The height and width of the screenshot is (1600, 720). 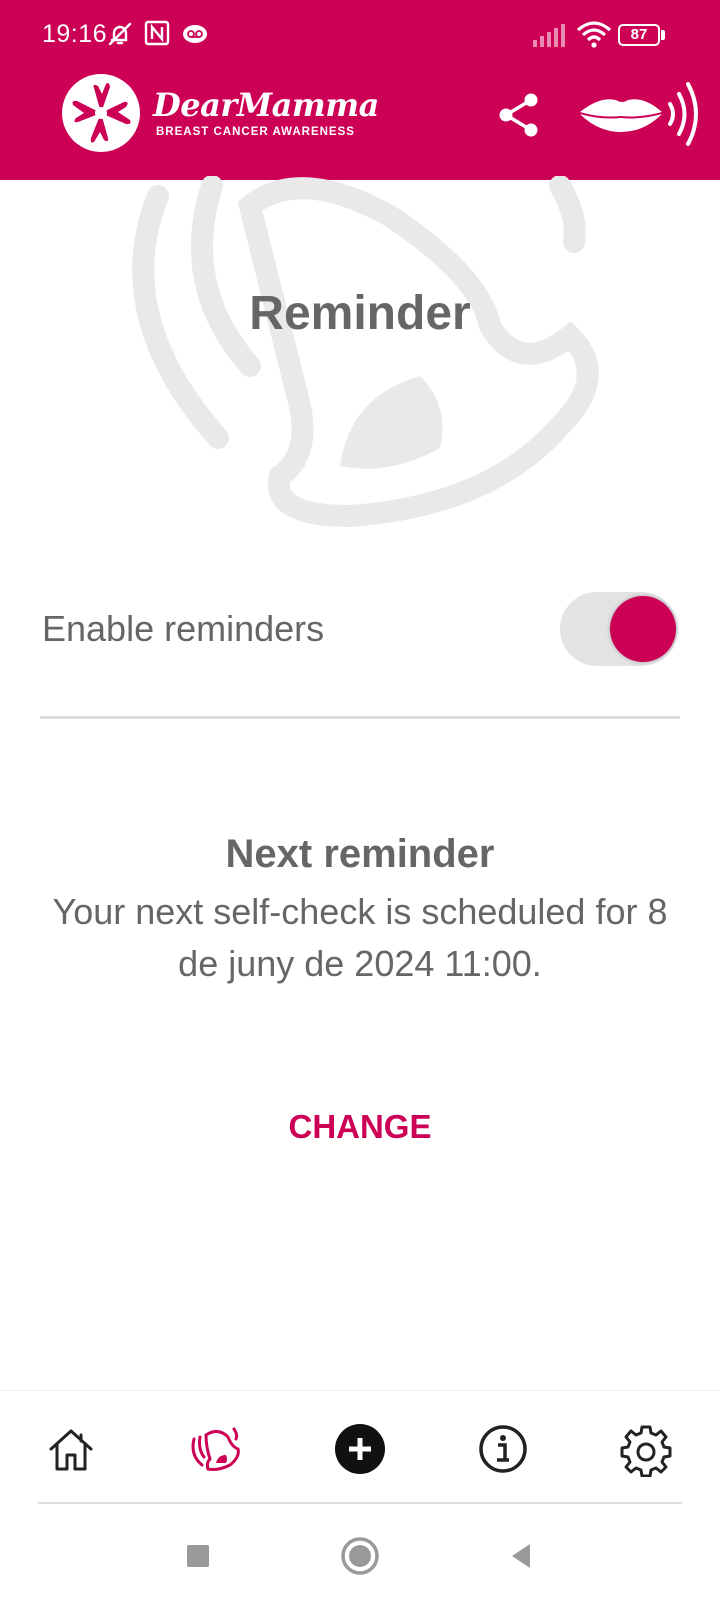 What do you see at coordinates (195, 34) in the screenshot?
I see `voicemail-icon` at bounding box center [195, 34].